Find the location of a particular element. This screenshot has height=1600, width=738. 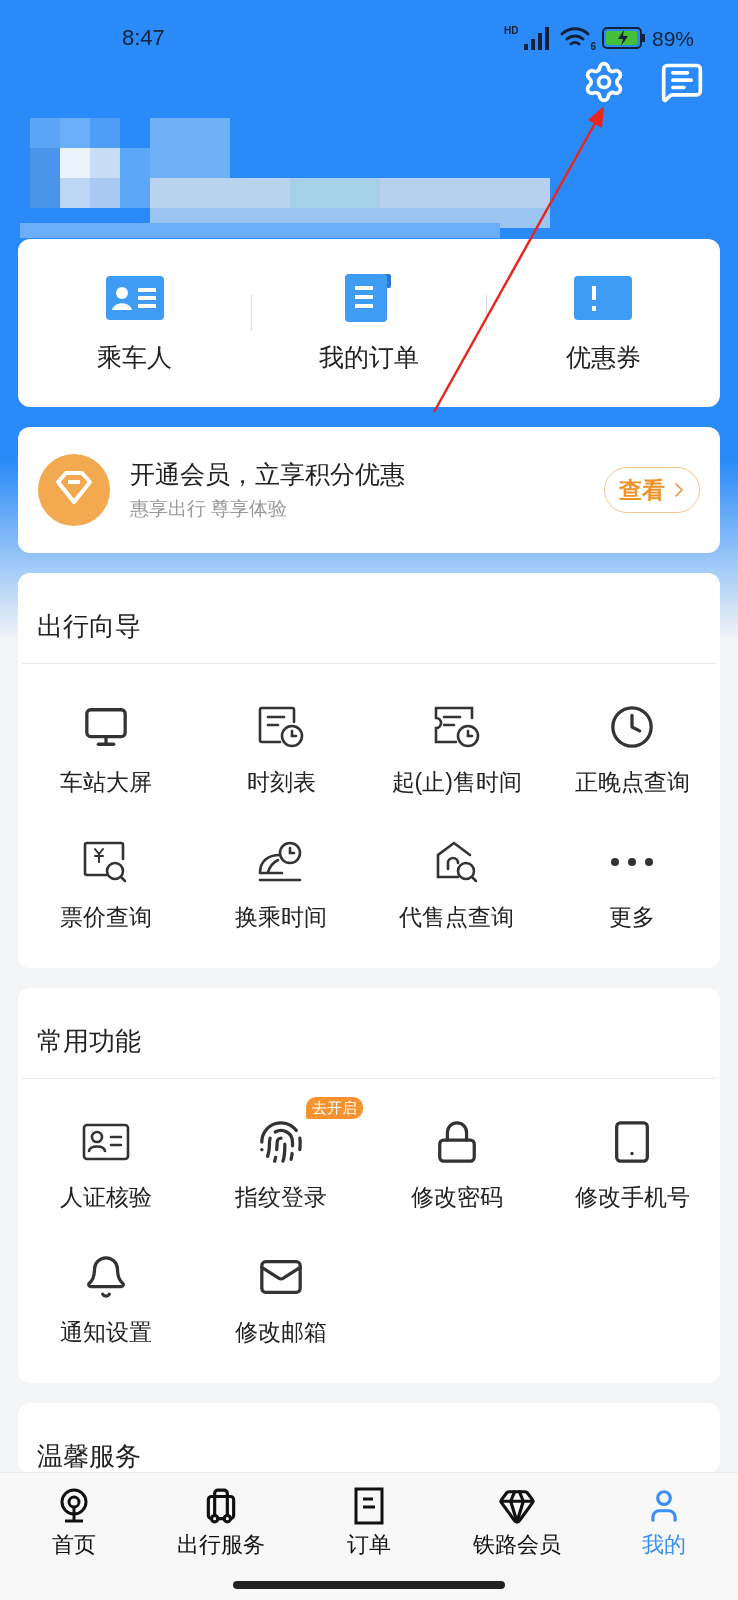

feature-item: 起(止)售时间 is located at coordinates (456, 751).